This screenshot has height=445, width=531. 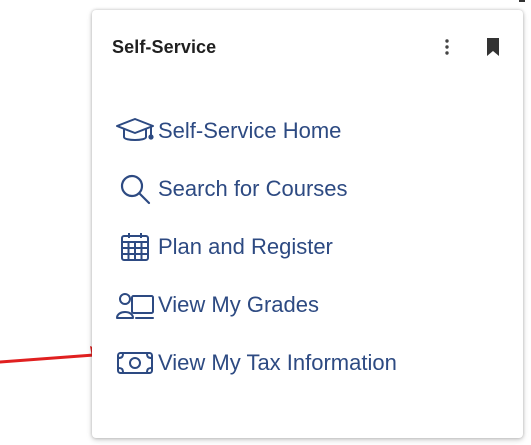 What do you see at coordinates (522, 2) in the screenshot?
I see `corner-mark` at bounding box center [522, 2].